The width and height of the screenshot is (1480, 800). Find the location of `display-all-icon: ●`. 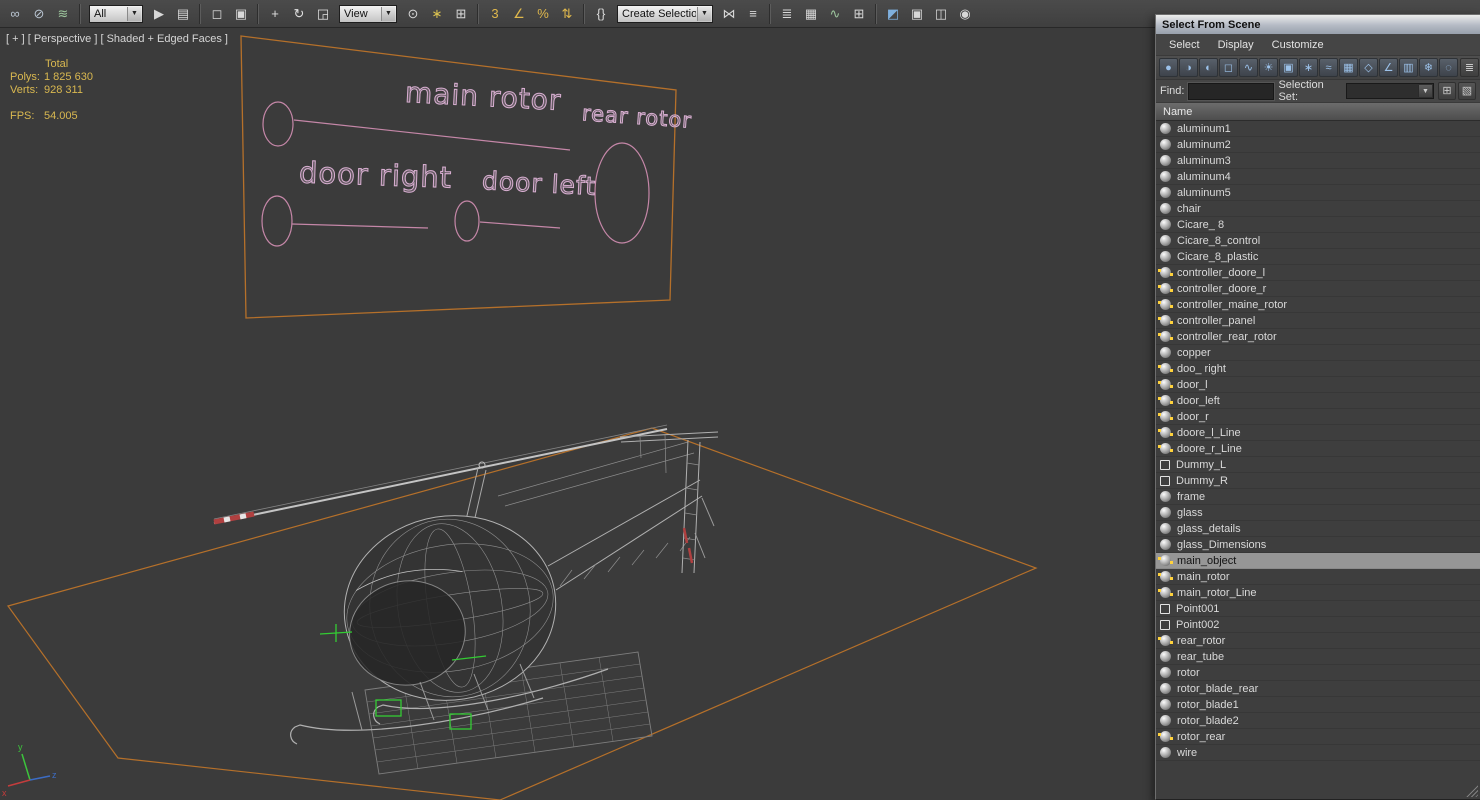

display-all-icon: ● is located at coordinates (1168, 67).